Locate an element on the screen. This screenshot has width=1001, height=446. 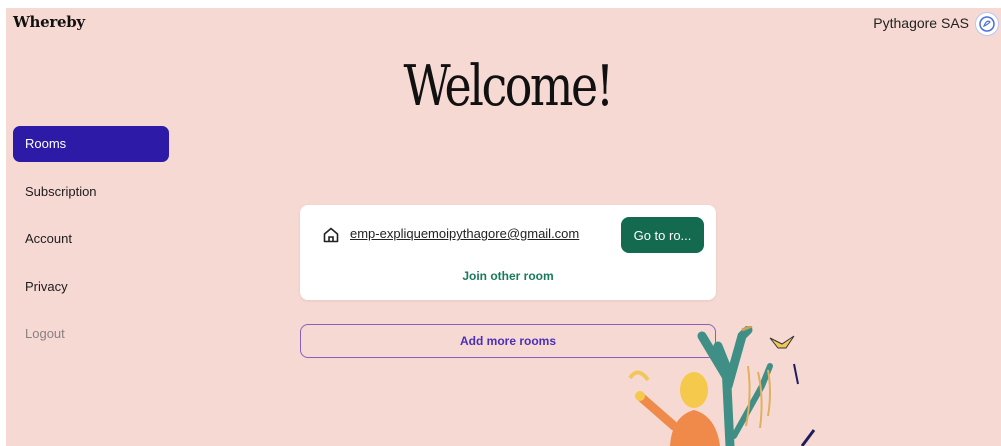
join-other-room-link: Join other room is located at coordinates (508, 276).